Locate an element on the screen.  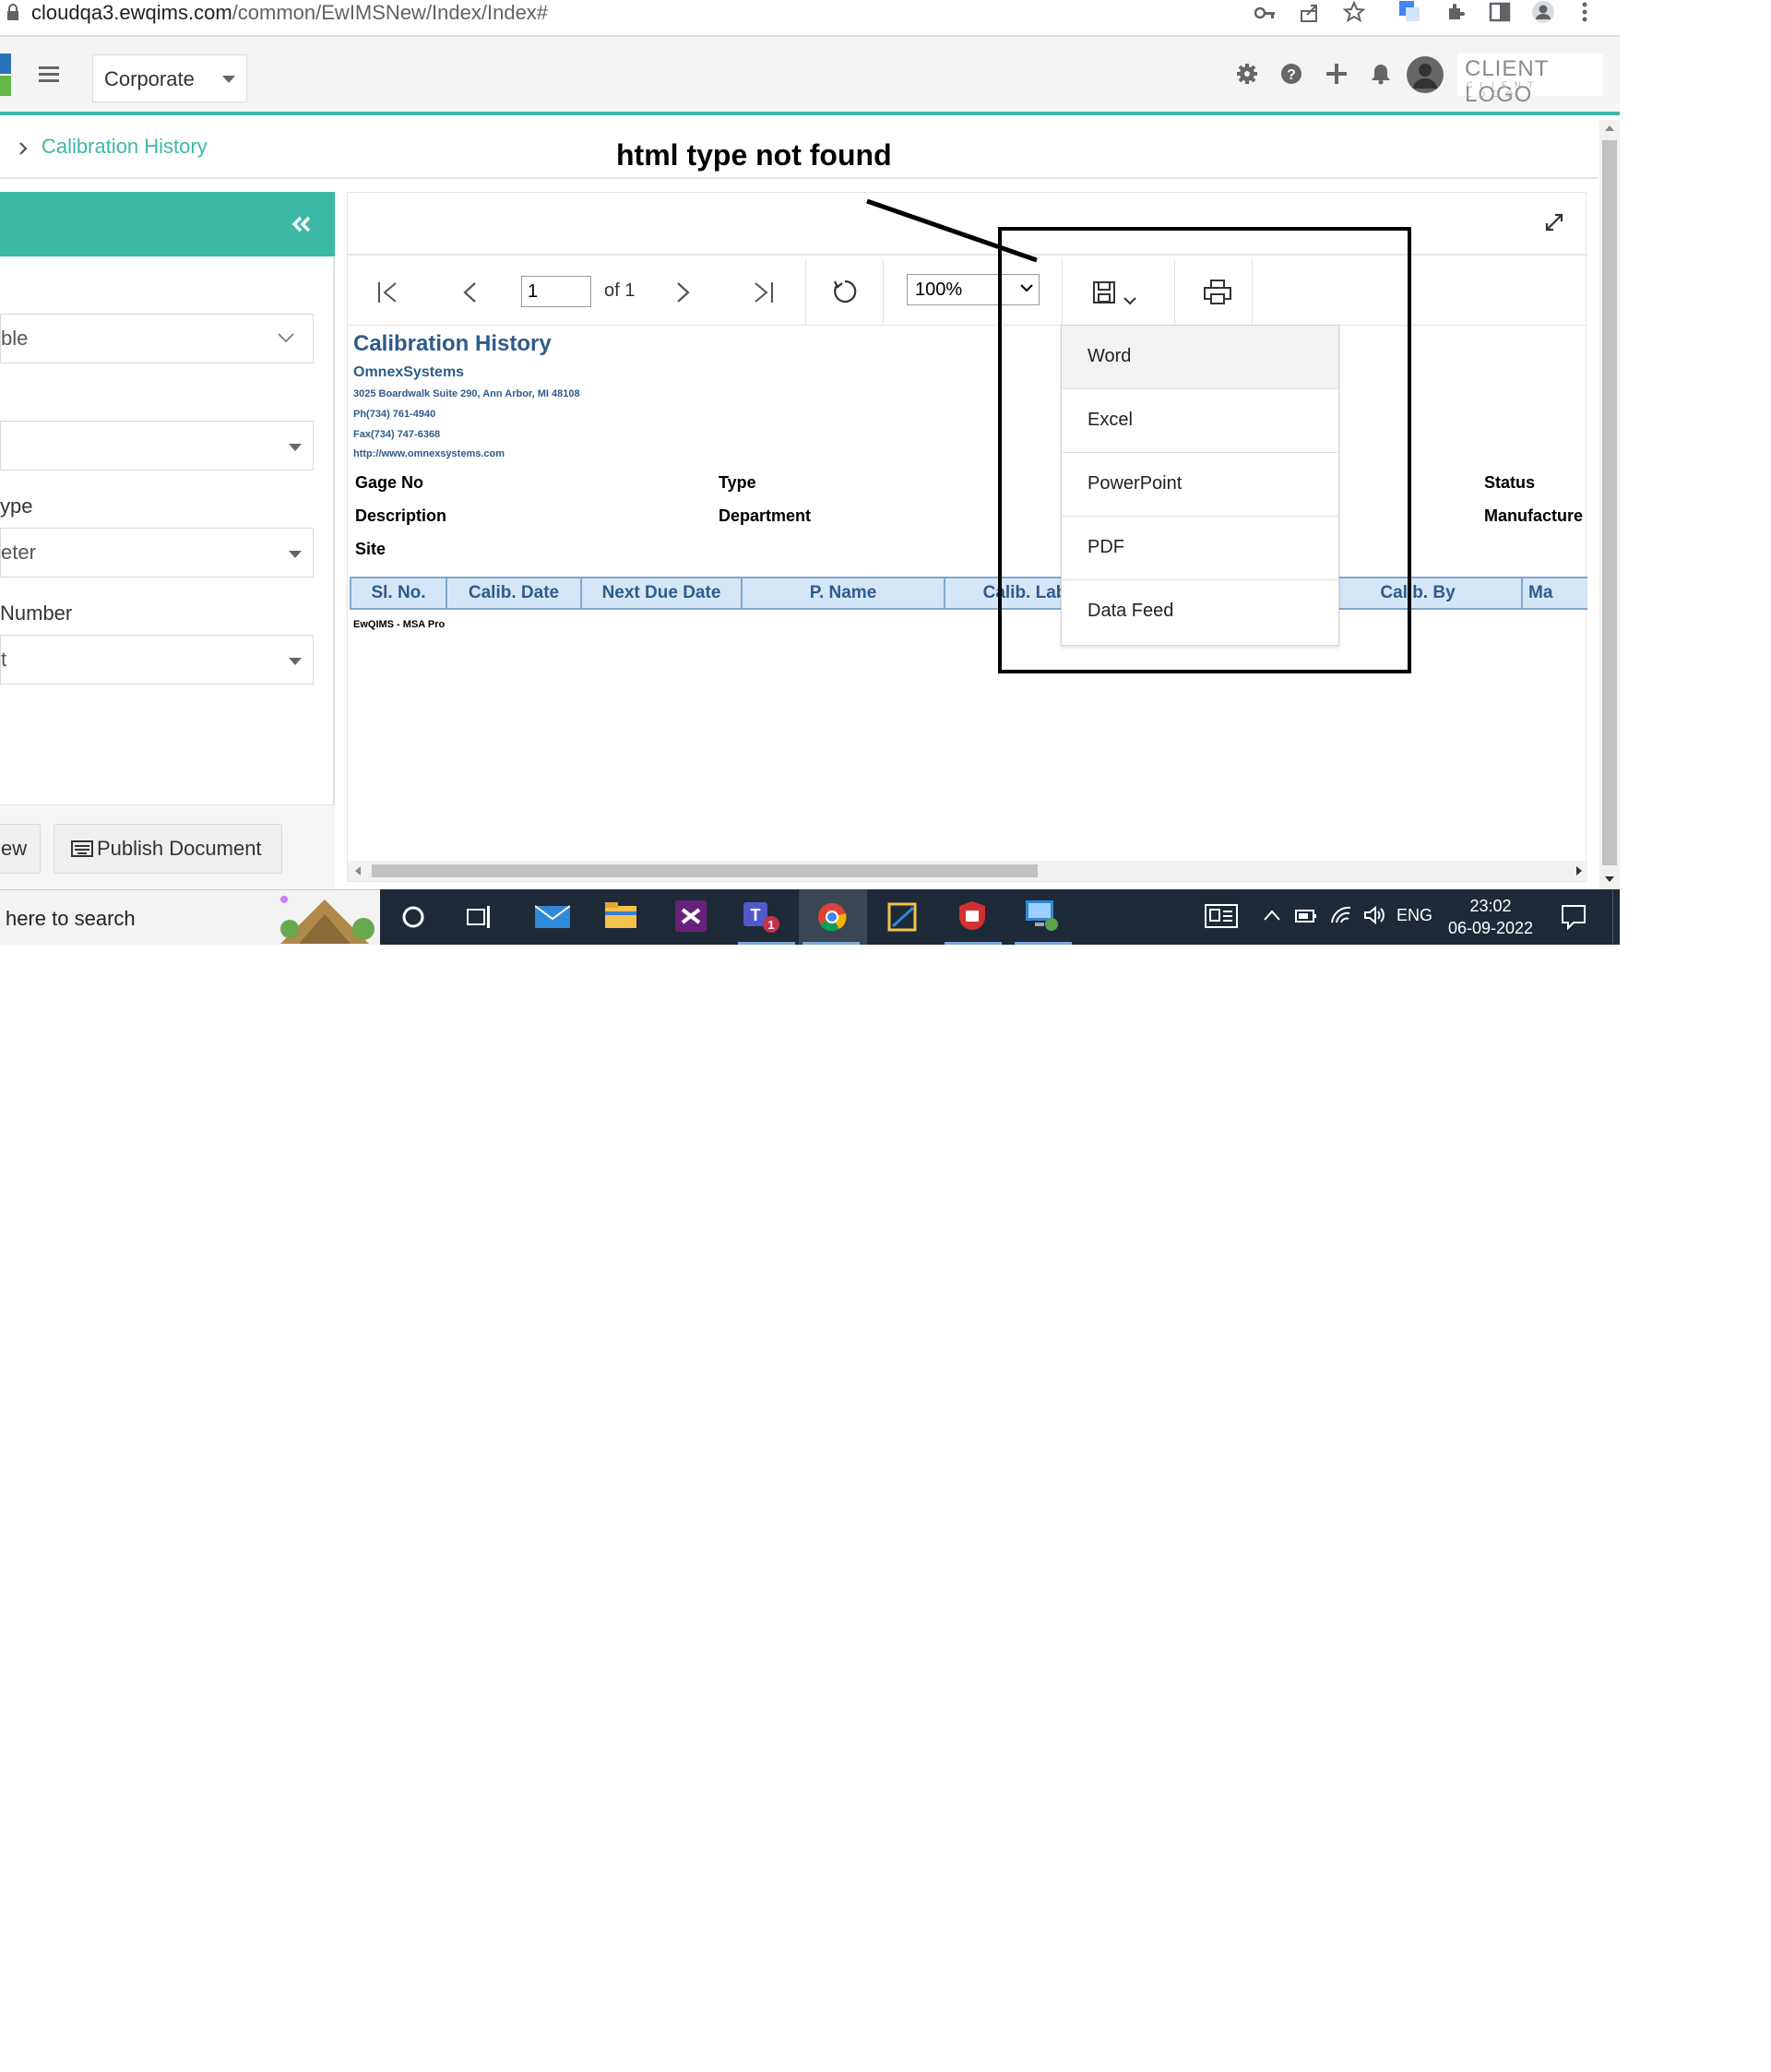
clock: 23:02 06-09-2022 is located at coordinates (1490, 917).